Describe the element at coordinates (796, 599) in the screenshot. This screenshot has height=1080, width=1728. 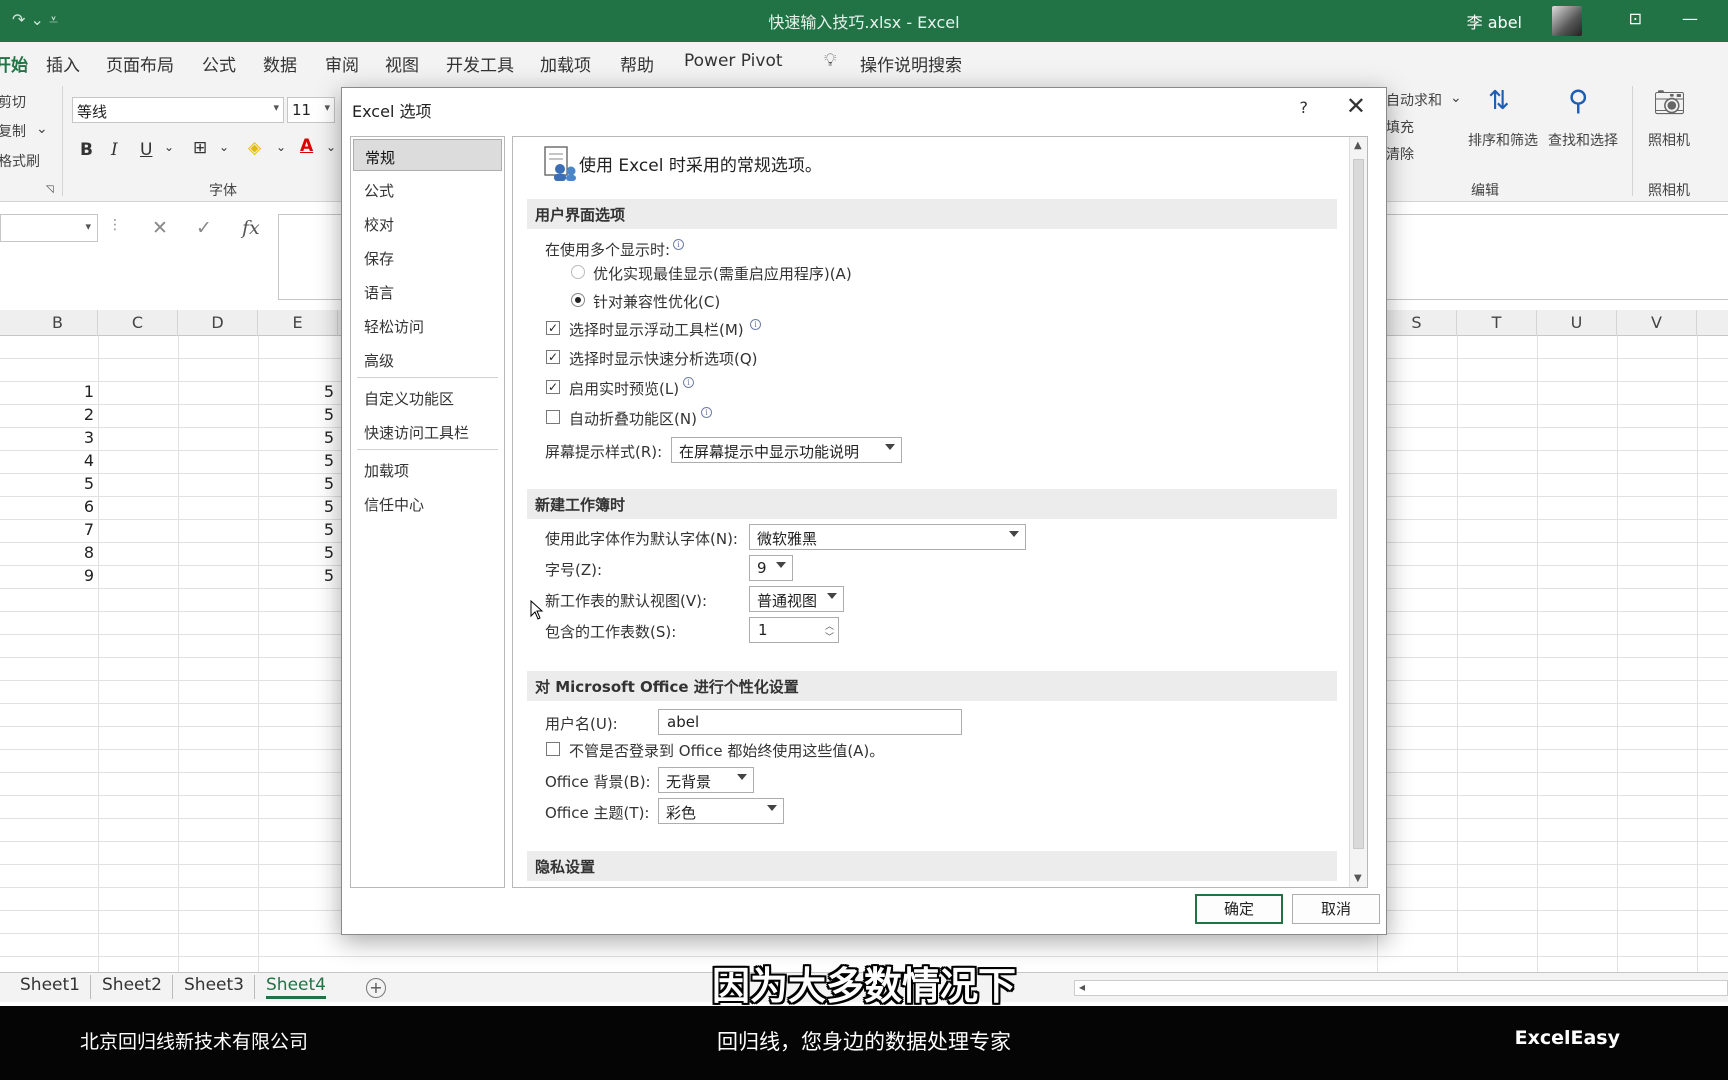
I see `default-view-select: 普通视图` at that location.